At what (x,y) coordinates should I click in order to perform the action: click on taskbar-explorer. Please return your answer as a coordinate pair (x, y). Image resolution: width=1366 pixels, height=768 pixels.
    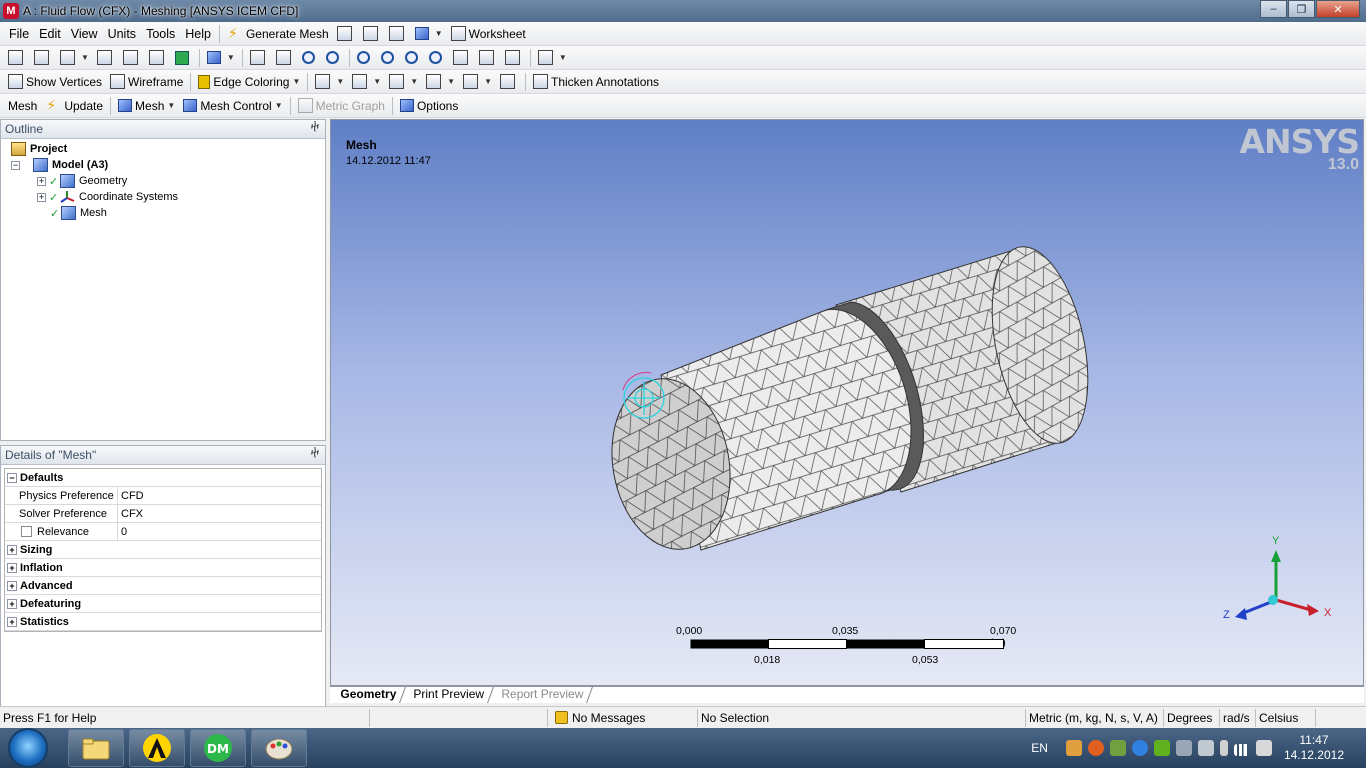
    Looking at the image, I should click on (96, 748).